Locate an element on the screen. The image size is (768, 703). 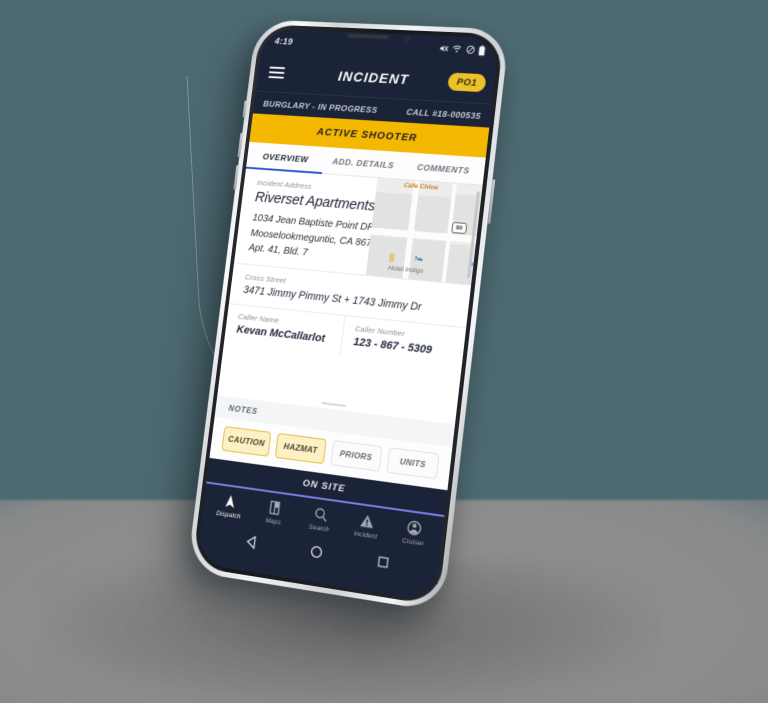
nav-label-dispatch: Dispatch is located at coordinates (228, 515).